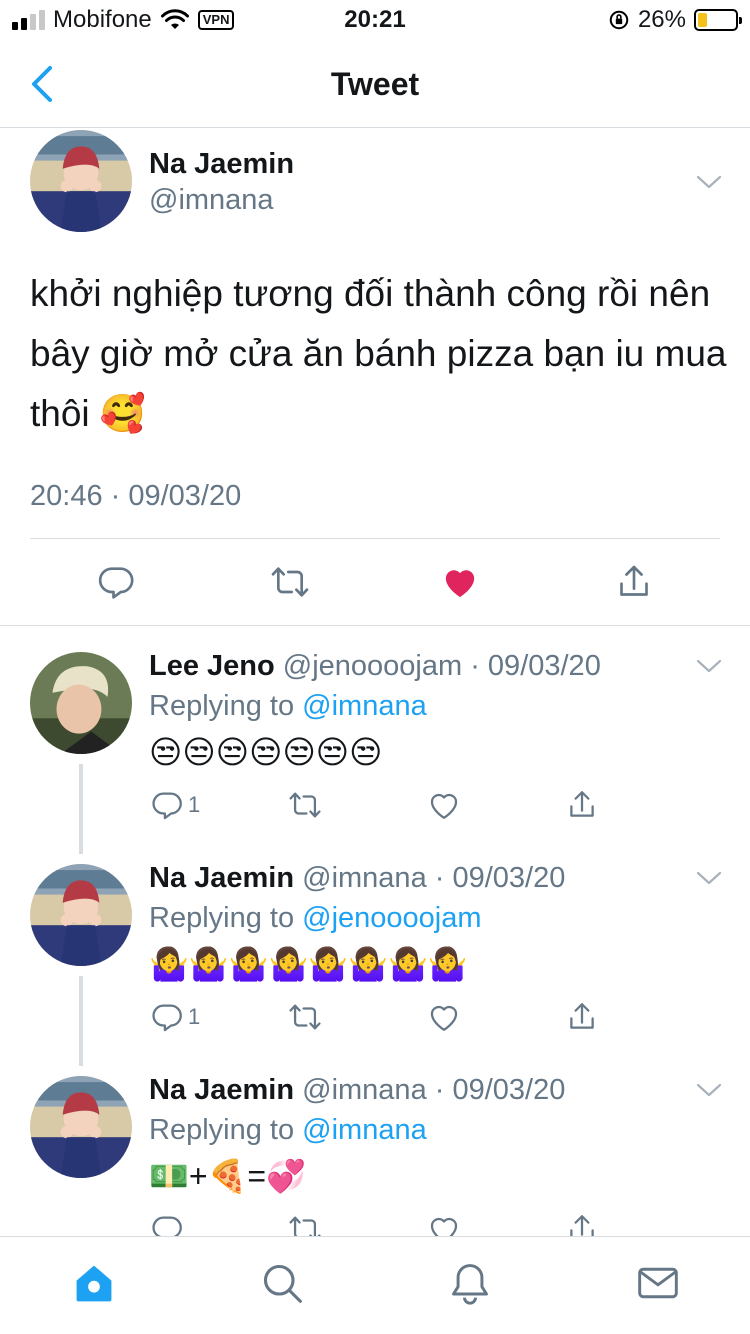 This screenshot has height=1334, width=750. Describe the element at coordinates (619, 20) in the screenshot. I see `orientation-lock-icon` at that location.